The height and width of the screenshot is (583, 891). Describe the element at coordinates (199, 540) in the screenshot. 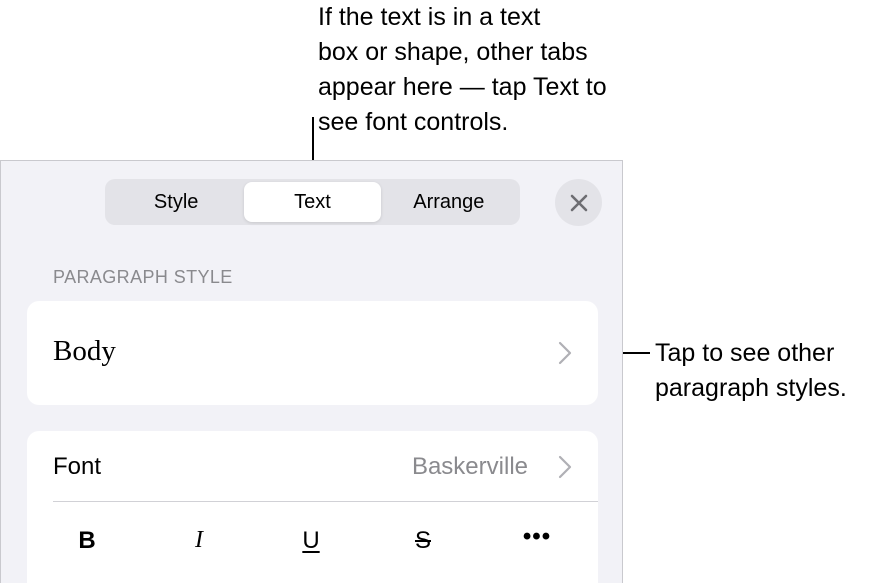

I see `italic-button: I` at that location.